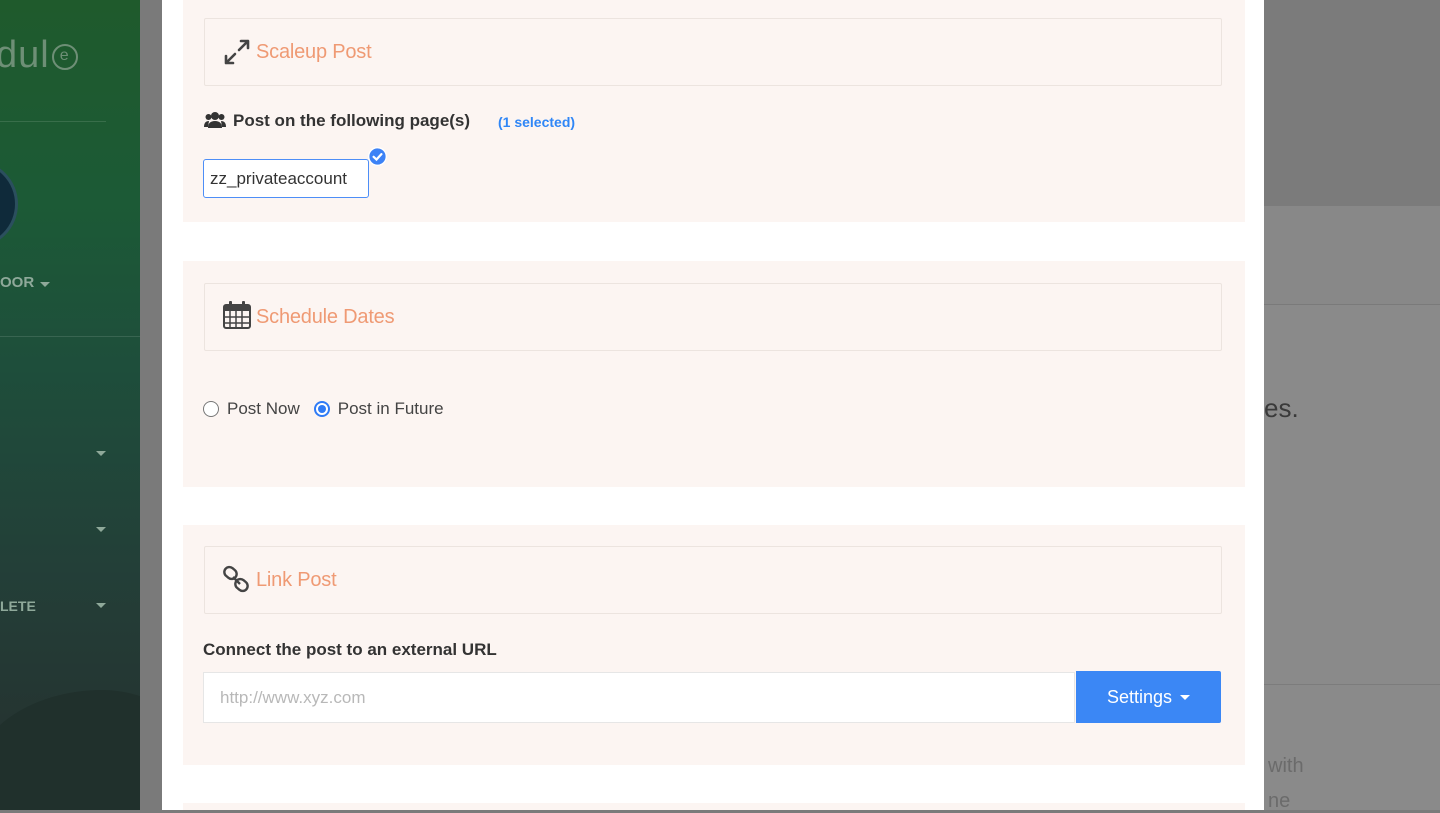 The height and width of the screenshot is (813, 1440). What do you see at coordinates (352, 120) in the screenshot?
I see `pages-label: Post on the following page(s)` at bounding box center [352, 120].